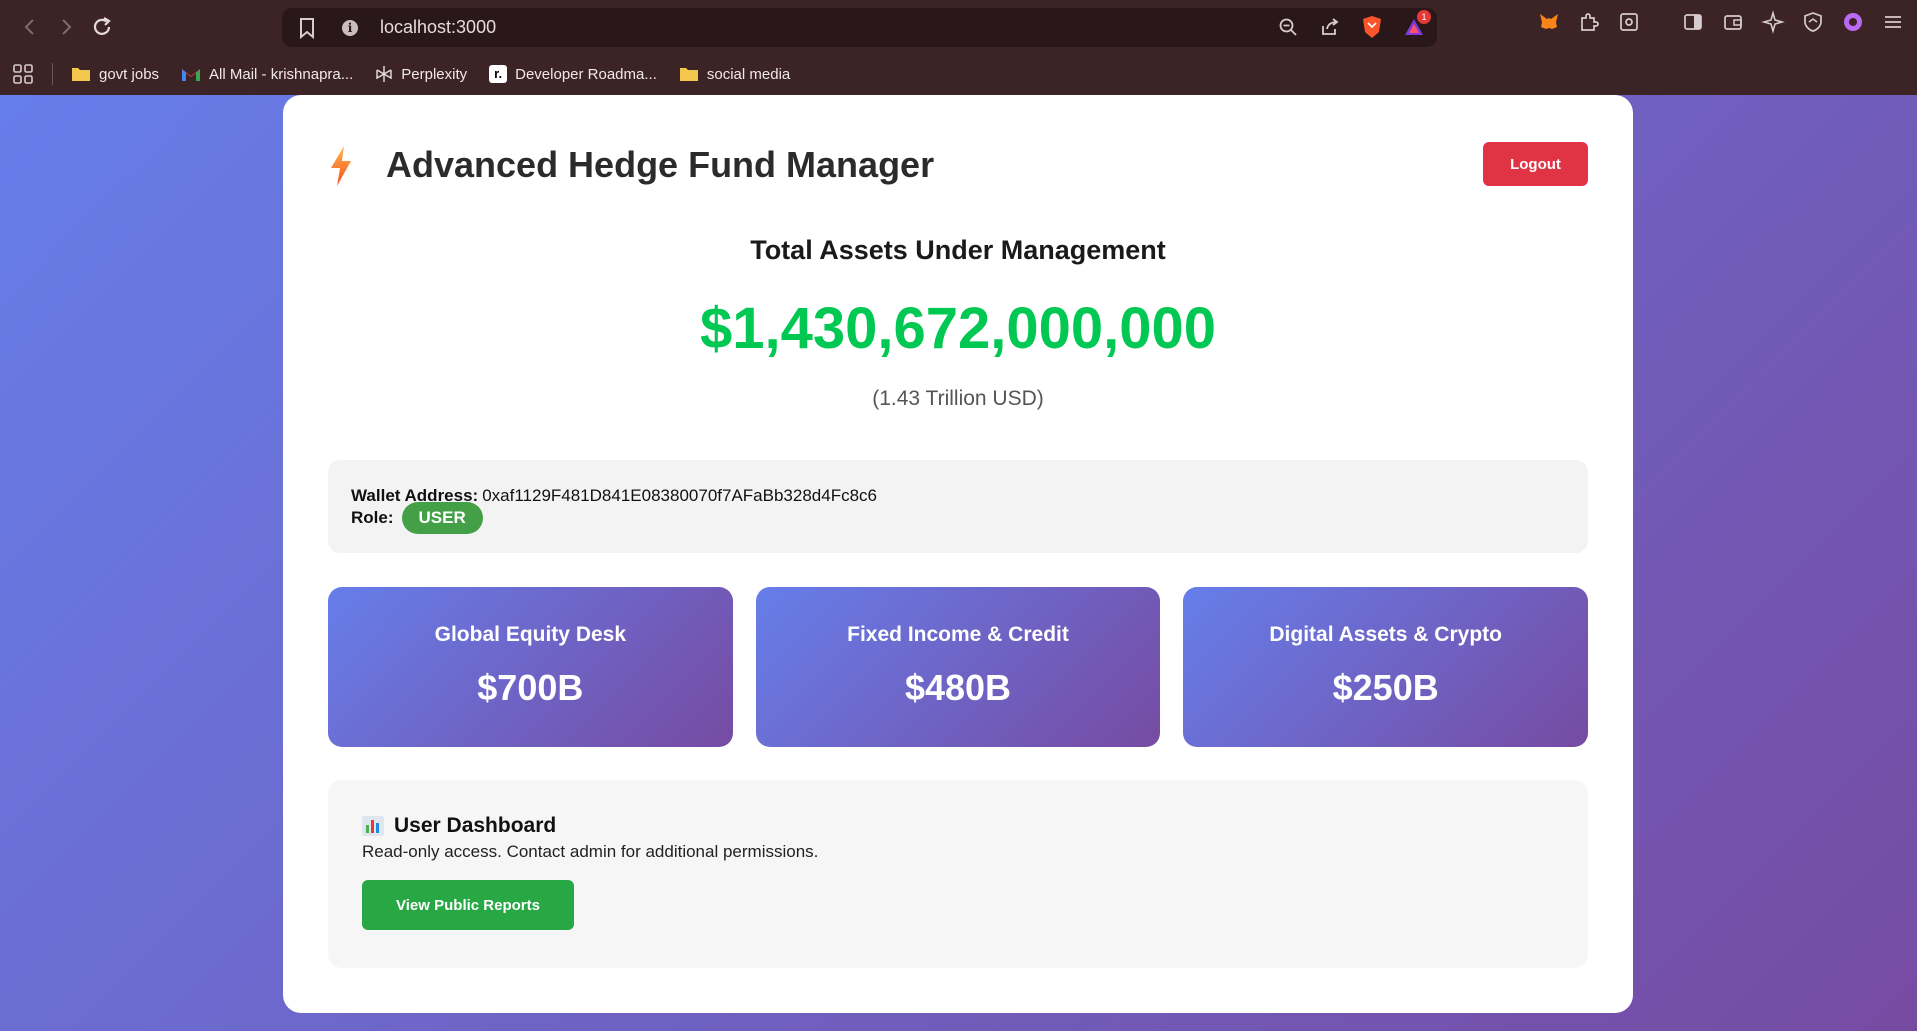 This screenshot has height=1031, width=1917. I want to click on reload-icon, so click(102, 25).